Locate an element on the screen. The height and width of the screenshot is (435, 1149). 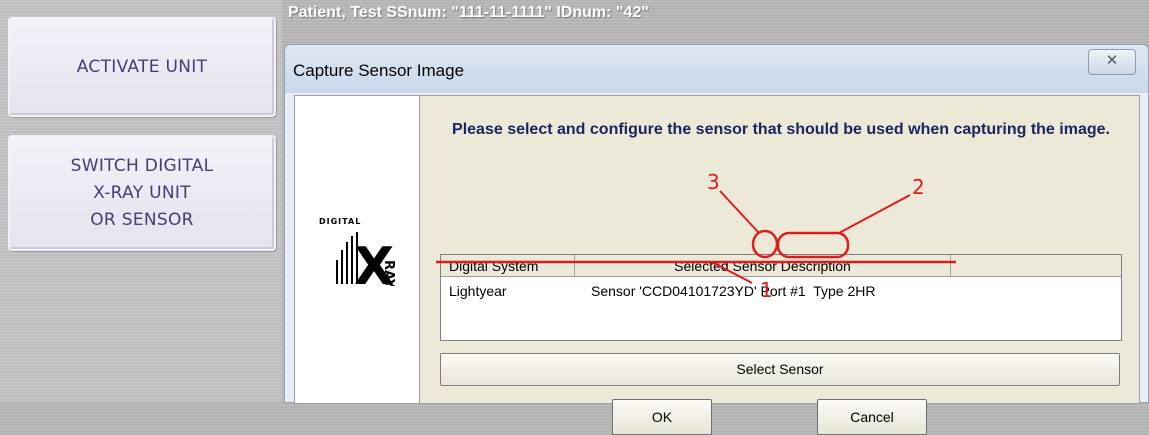
ok-button: OK is located at coordinates (662, 417).